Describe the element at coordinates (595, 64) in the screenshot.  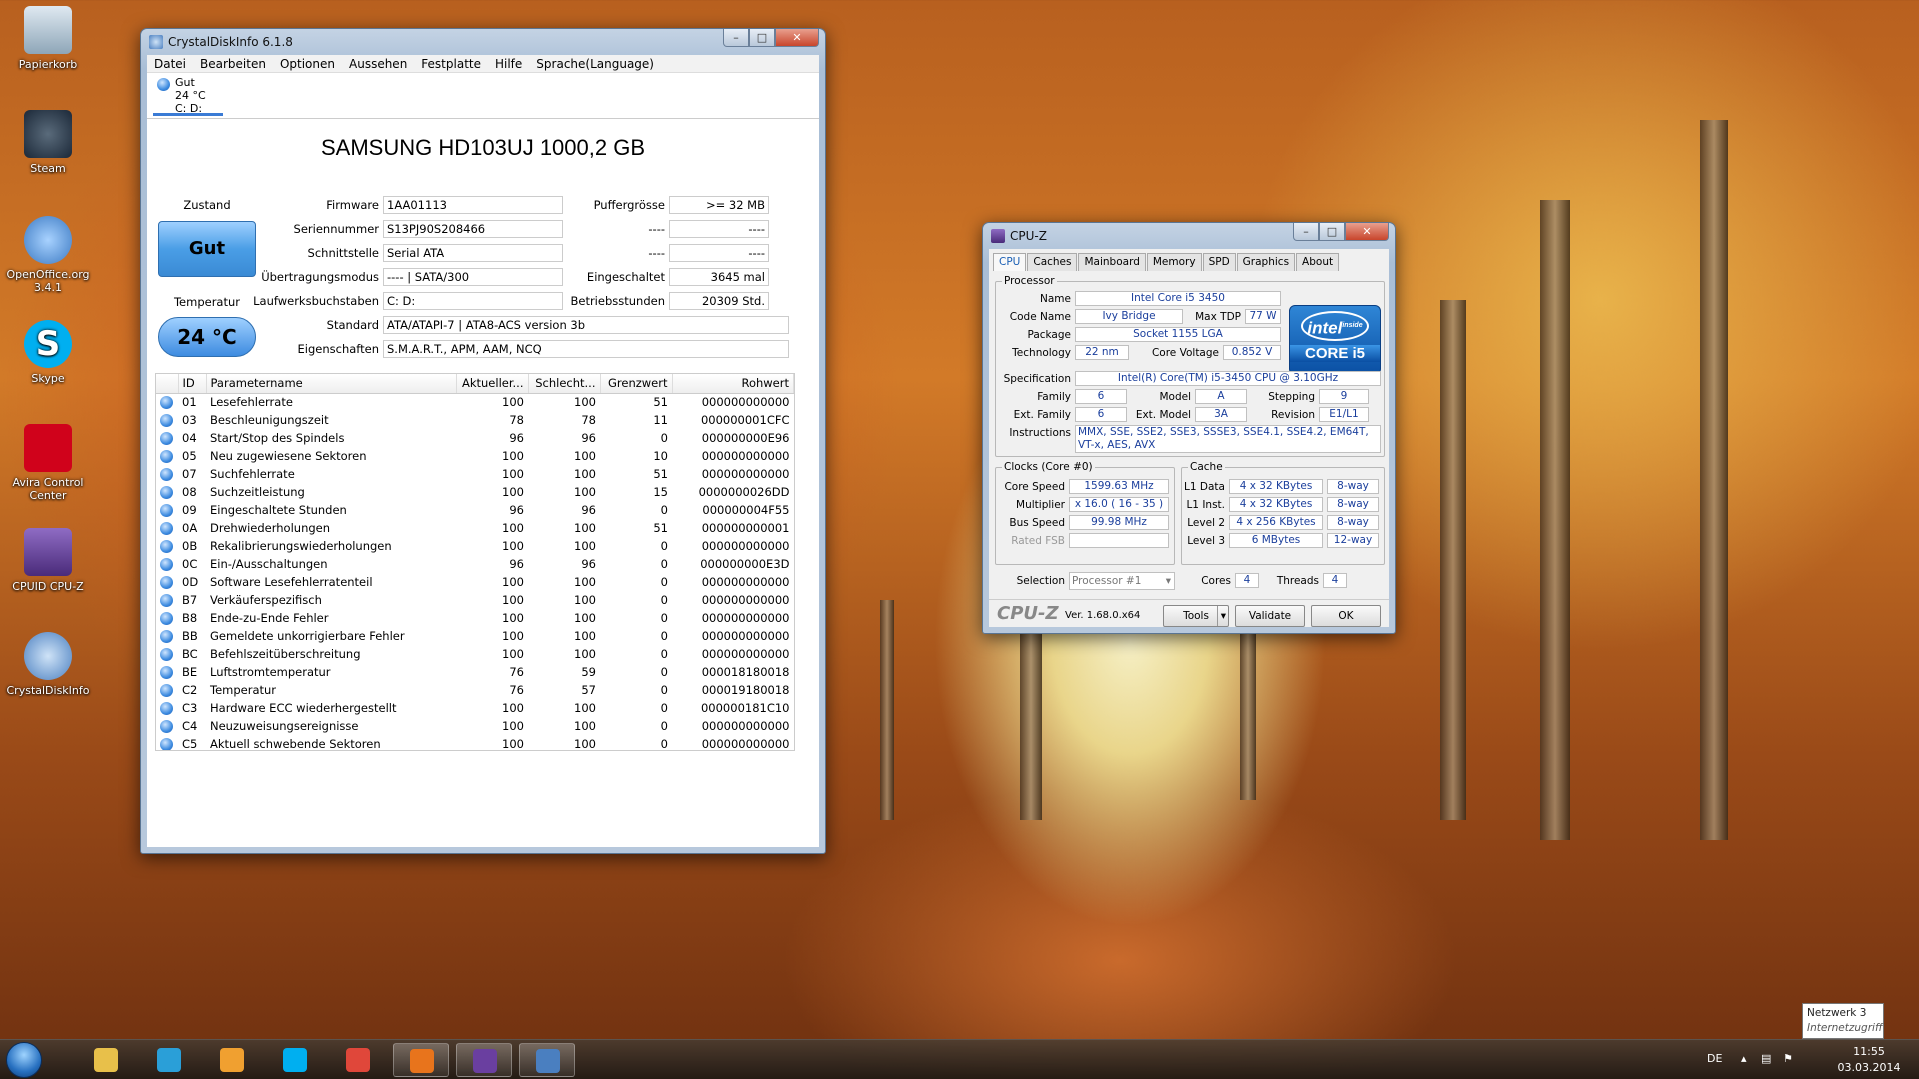
I see `menu-sprache: Sprache(Language)` at that location.